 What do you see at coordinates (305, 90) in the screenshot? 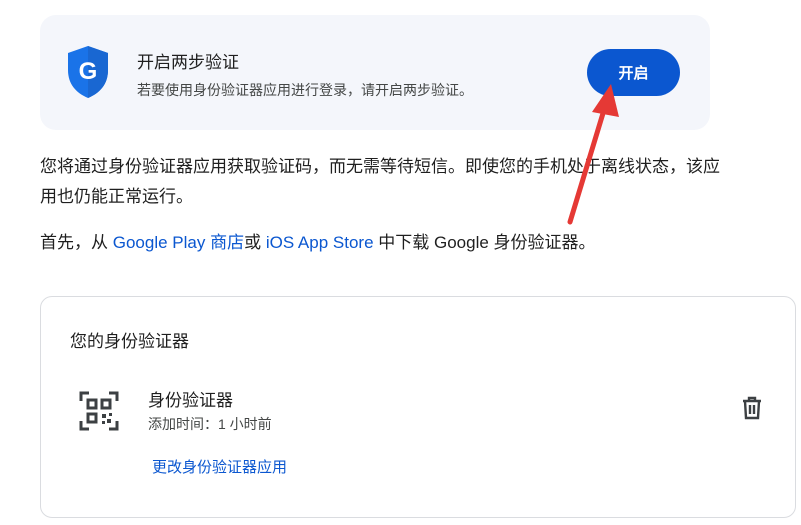
I see `banner-description: 若要使用身份验证器应用进行登录，请开启两步验证。` at bounding box center [305, 90].